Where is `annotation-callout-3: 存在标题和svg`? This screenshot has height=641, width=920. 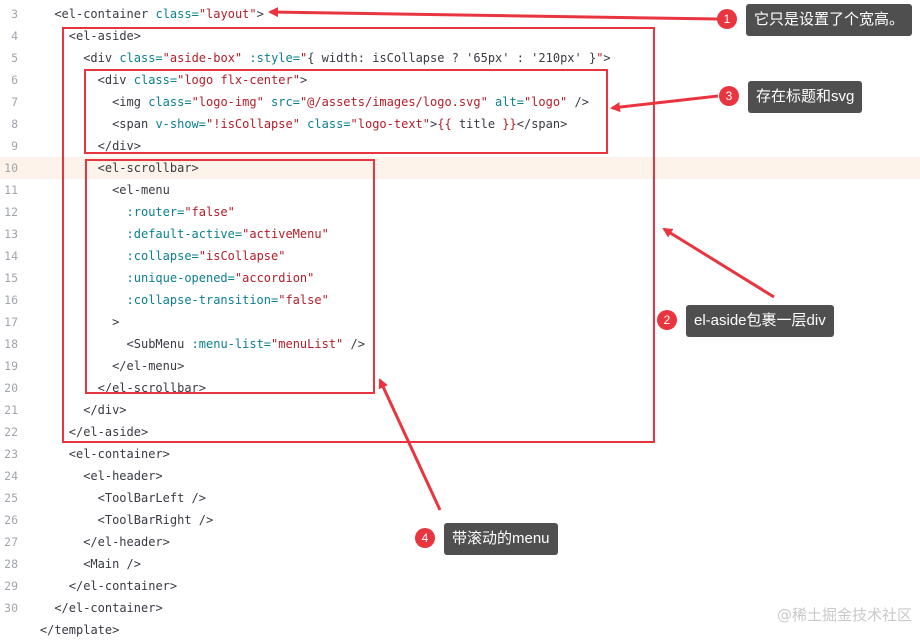
annotation-callout-3: 存在标题和svg is located at coordinates (805, 97).